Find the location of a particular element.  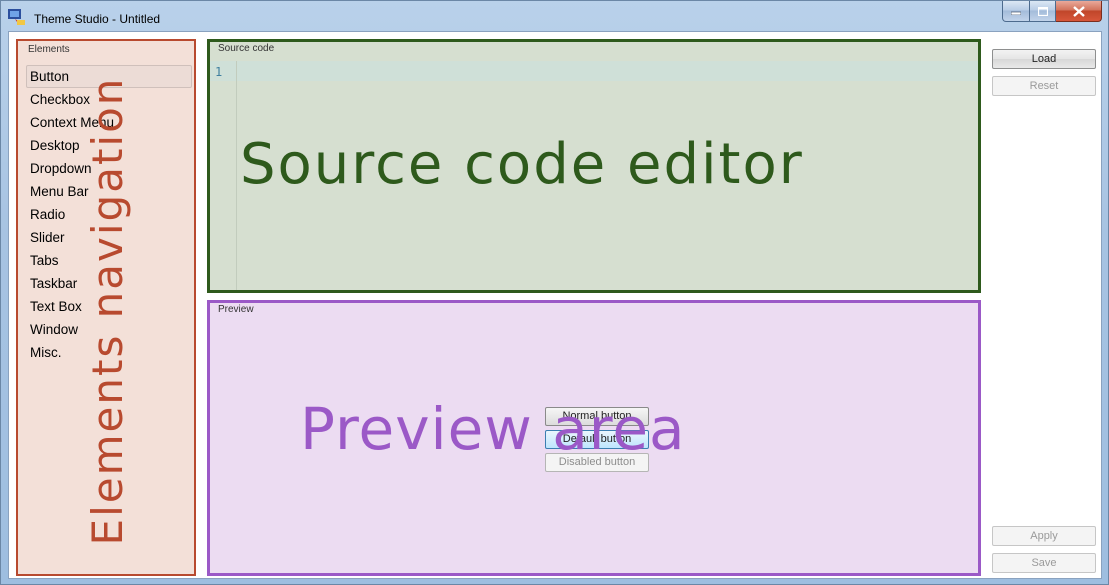

window-controls is located at coordinates (1052, 12).